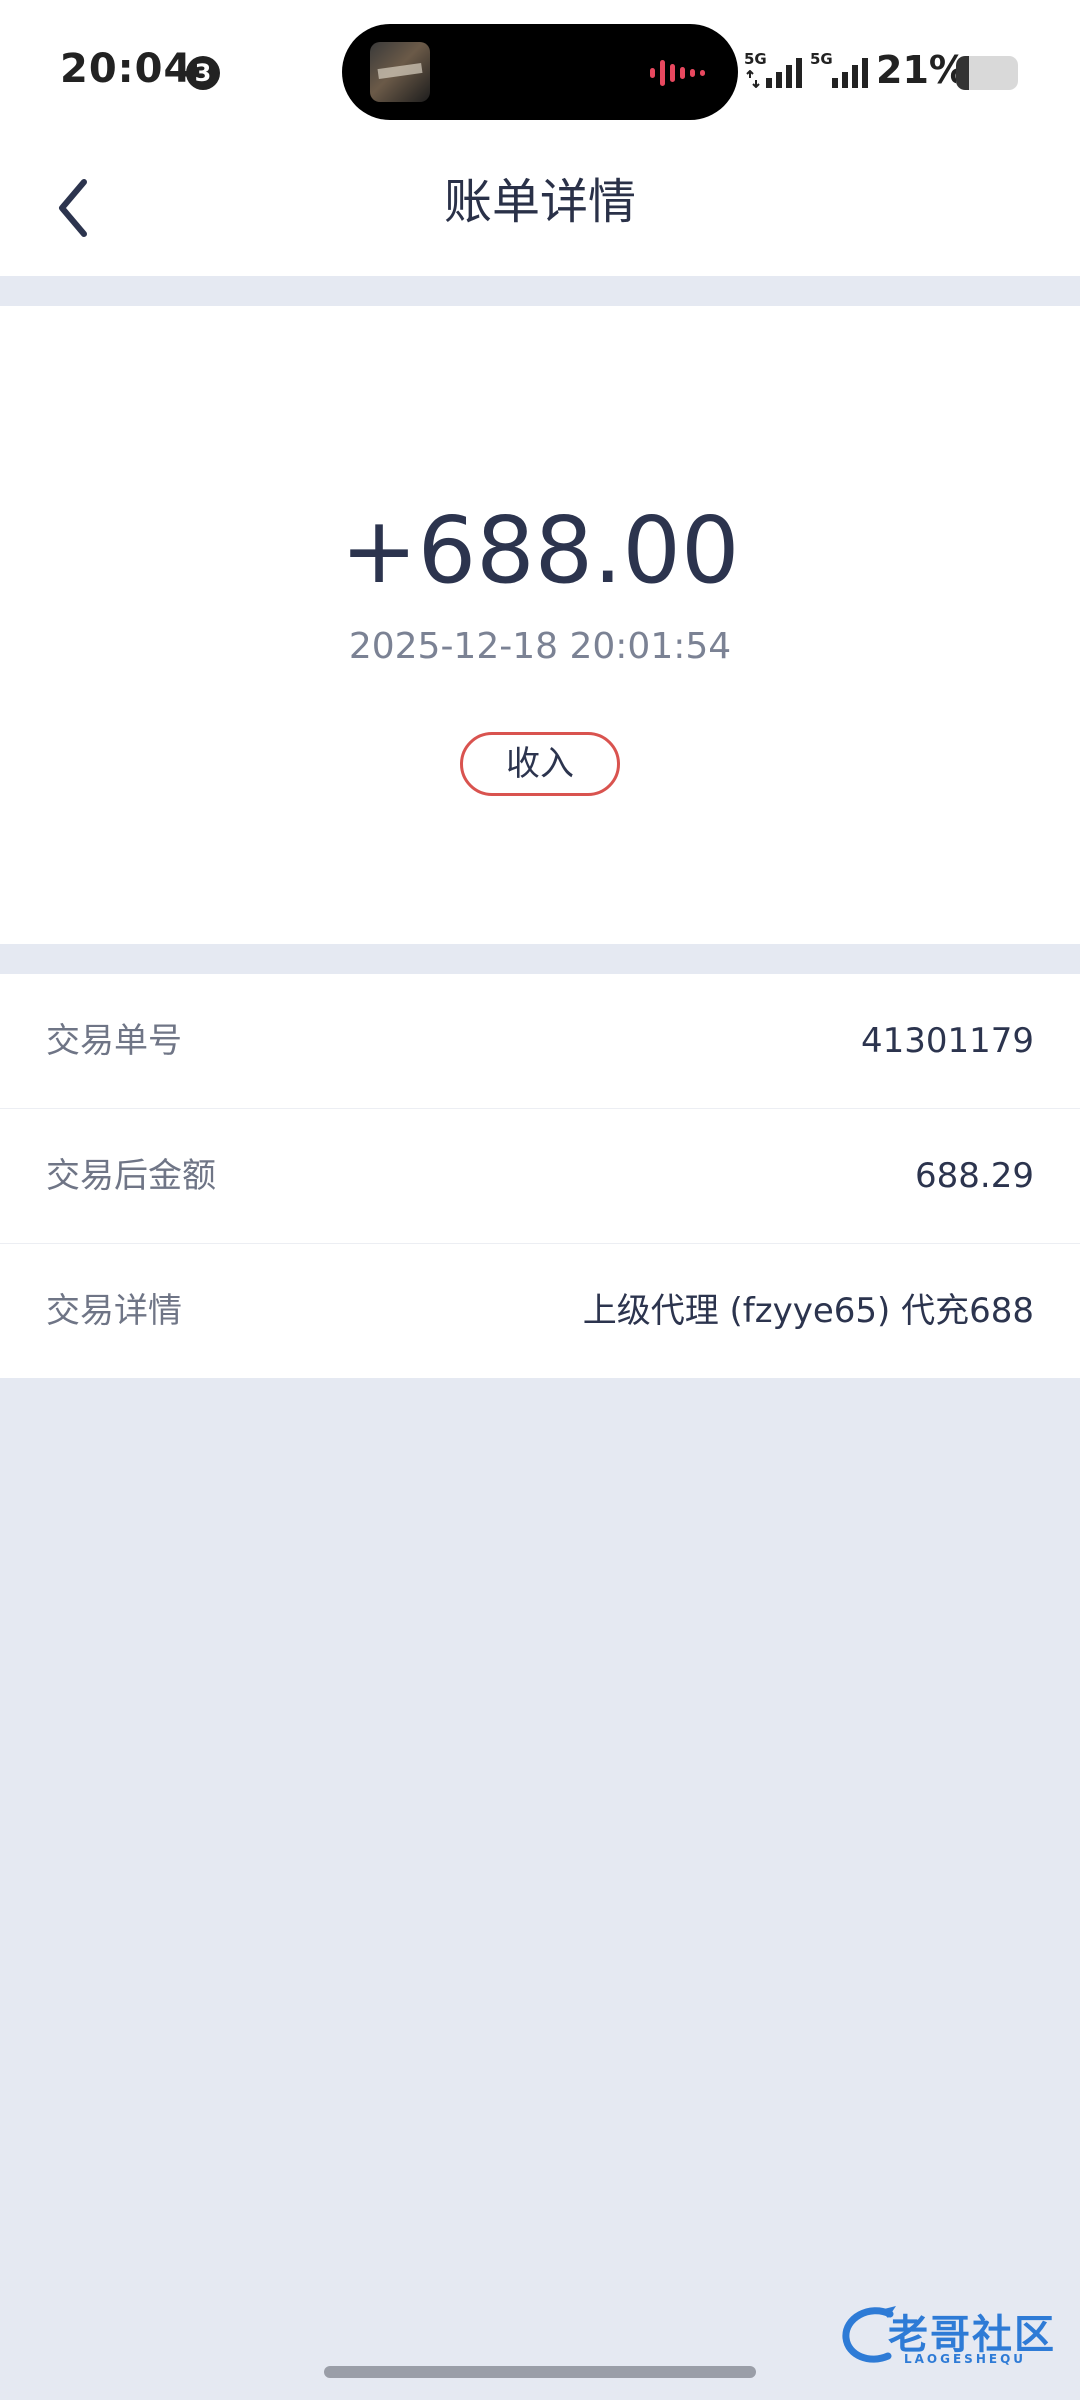  What do you see at coordinates (540, 646) in the screenshot?
I see `transaction-datetime: 2025-12-18 20:01:54` at bounding box center [540, 646].